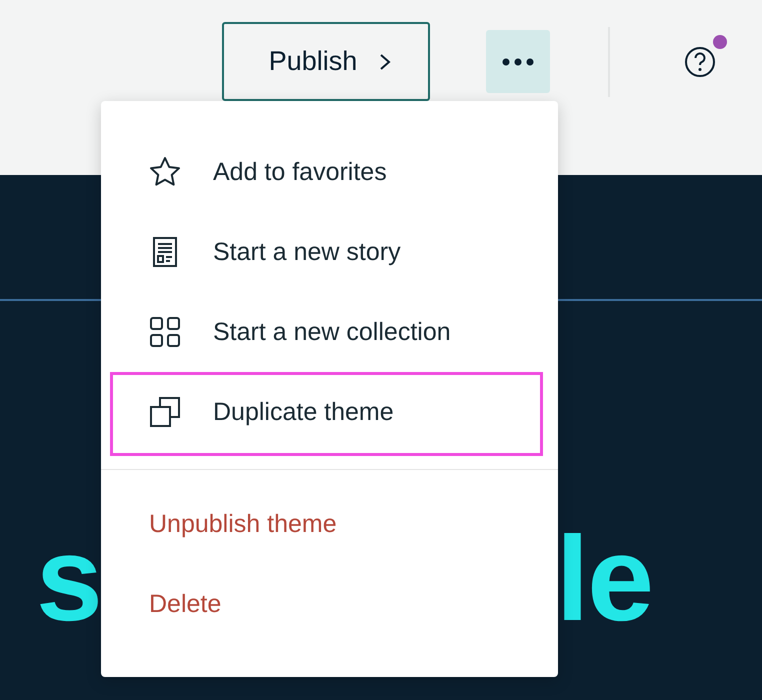 The height and width of the screenshot is (700, 762). Describe the element at coordinates (329, 524) in the screenshot. I see `menu-item: Unpublish theme` at that location.